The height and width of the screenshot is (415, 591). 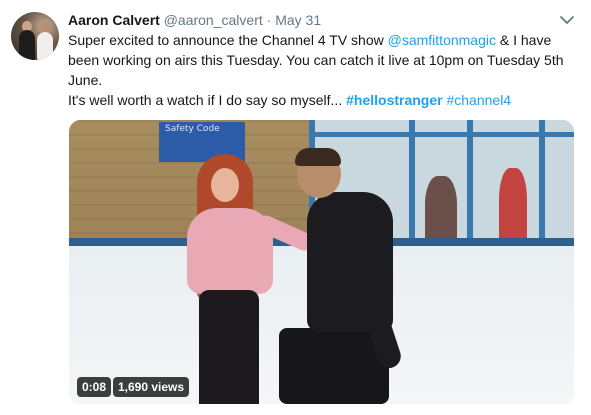 I want to click on chevron-down-icon, so click(x=567, y=20).